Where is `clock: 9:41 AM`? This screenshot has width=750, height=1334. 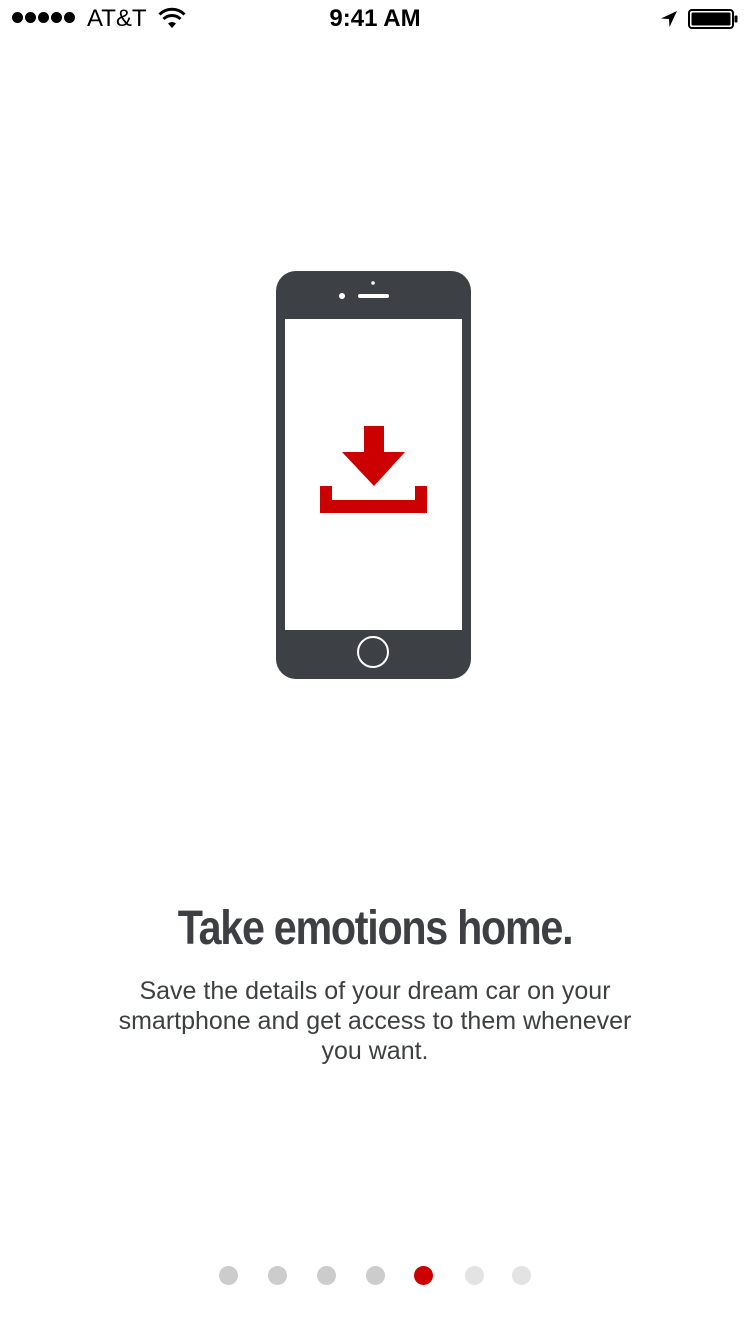
clock: 9:41 AM is located at coordinates (375, 18).